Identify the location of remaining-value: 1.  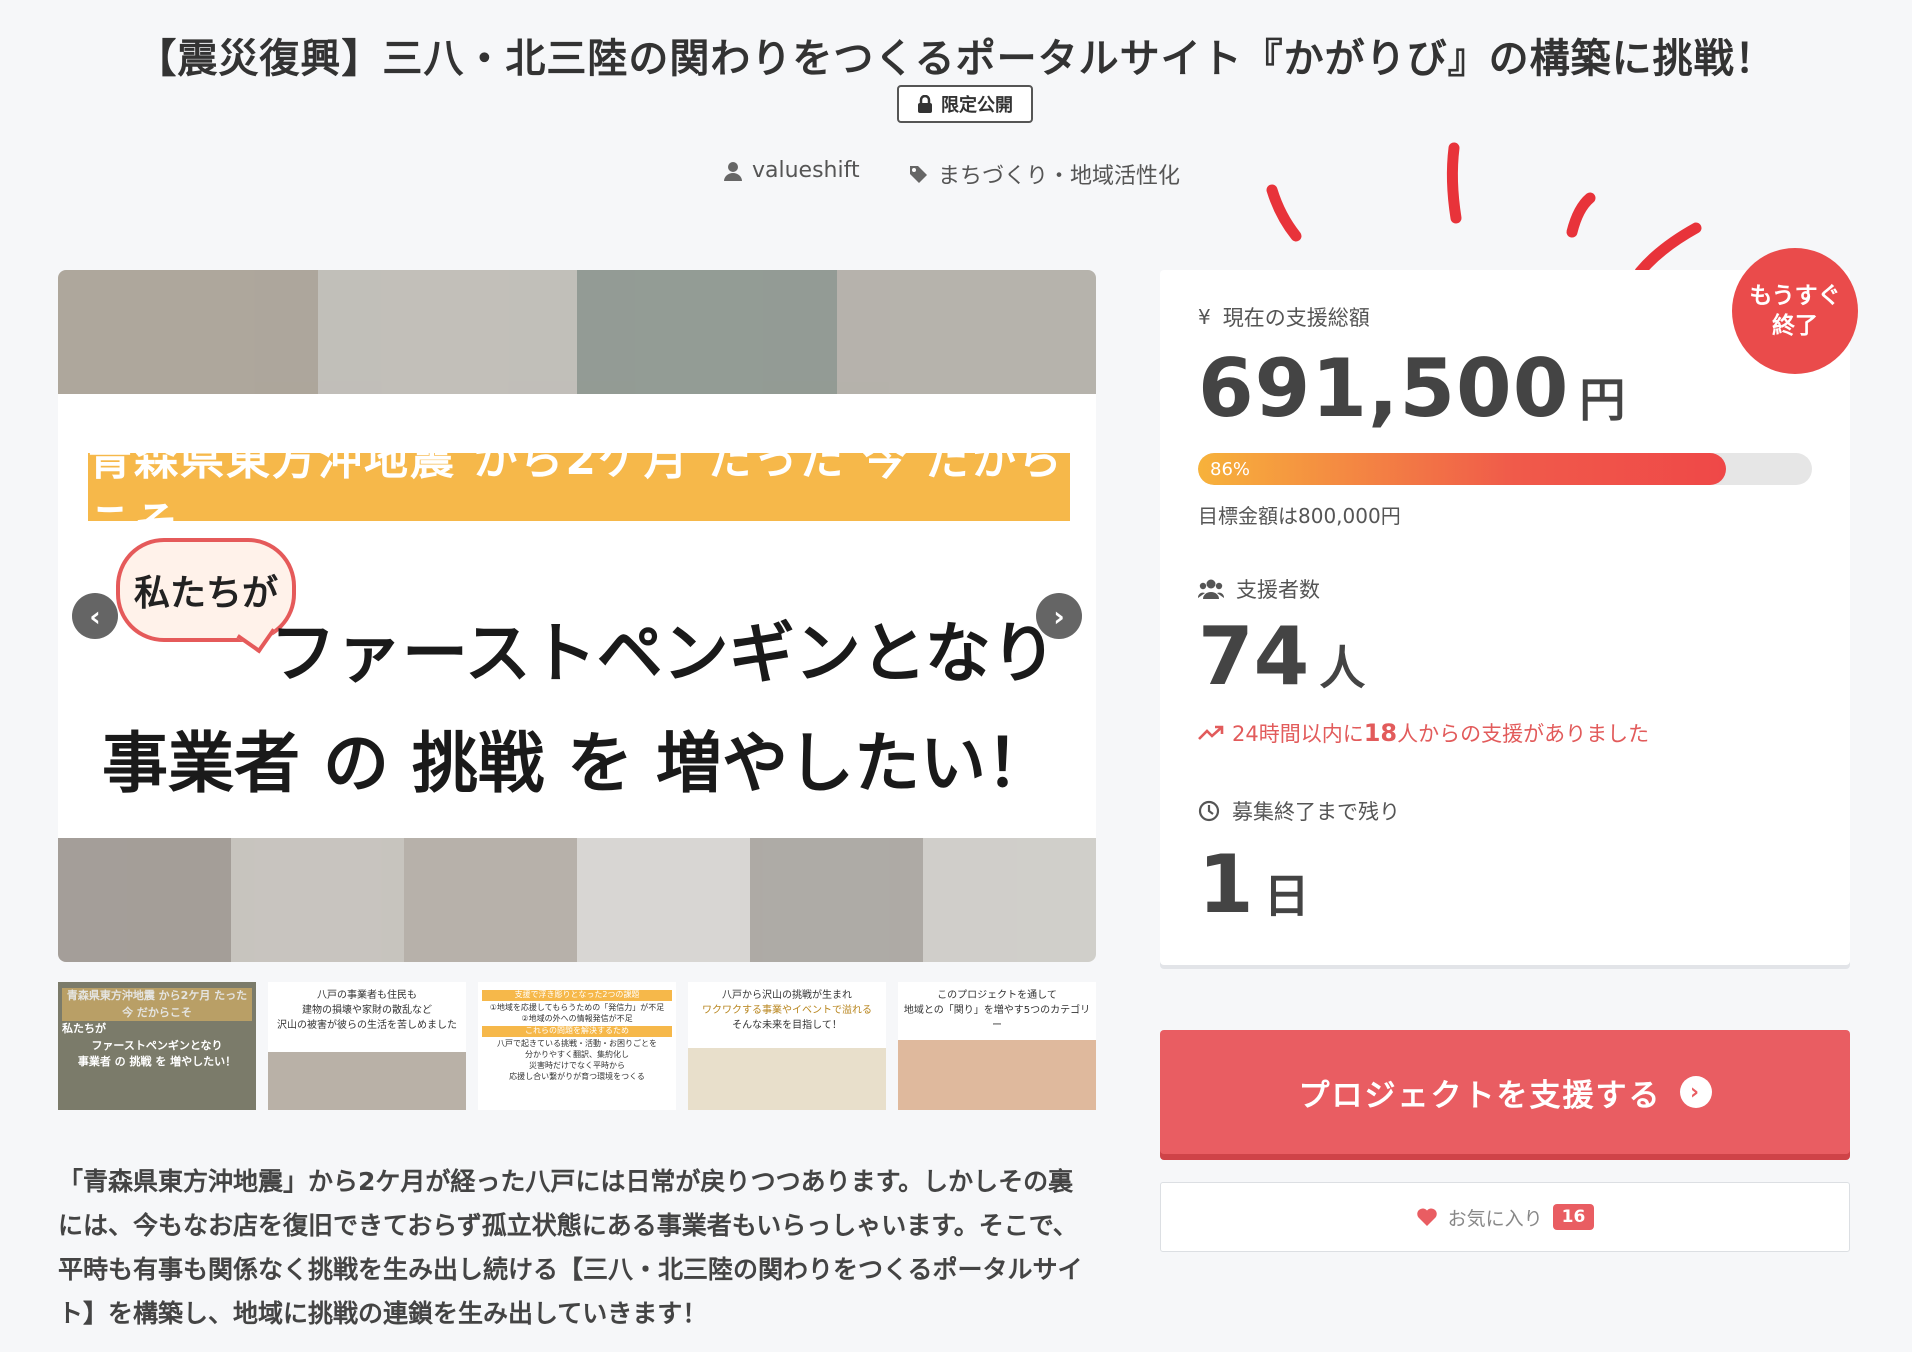
(1226, 884).